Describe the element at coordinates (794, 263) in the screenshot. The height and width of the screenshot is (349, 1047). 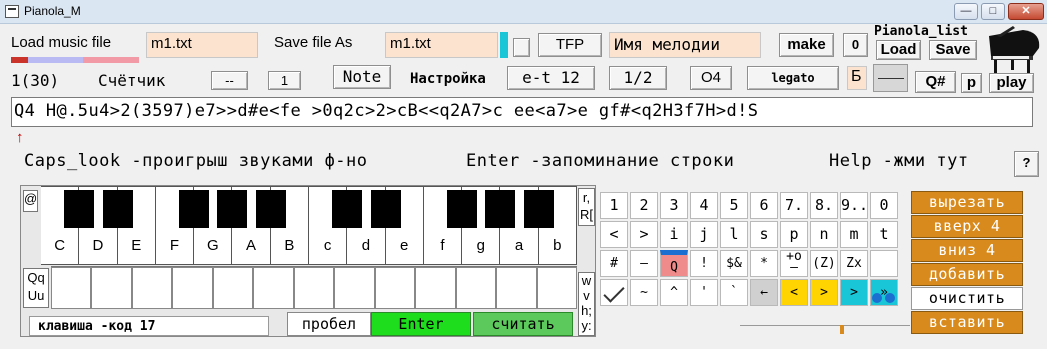
I see `symbol-key: +o –` at that location.